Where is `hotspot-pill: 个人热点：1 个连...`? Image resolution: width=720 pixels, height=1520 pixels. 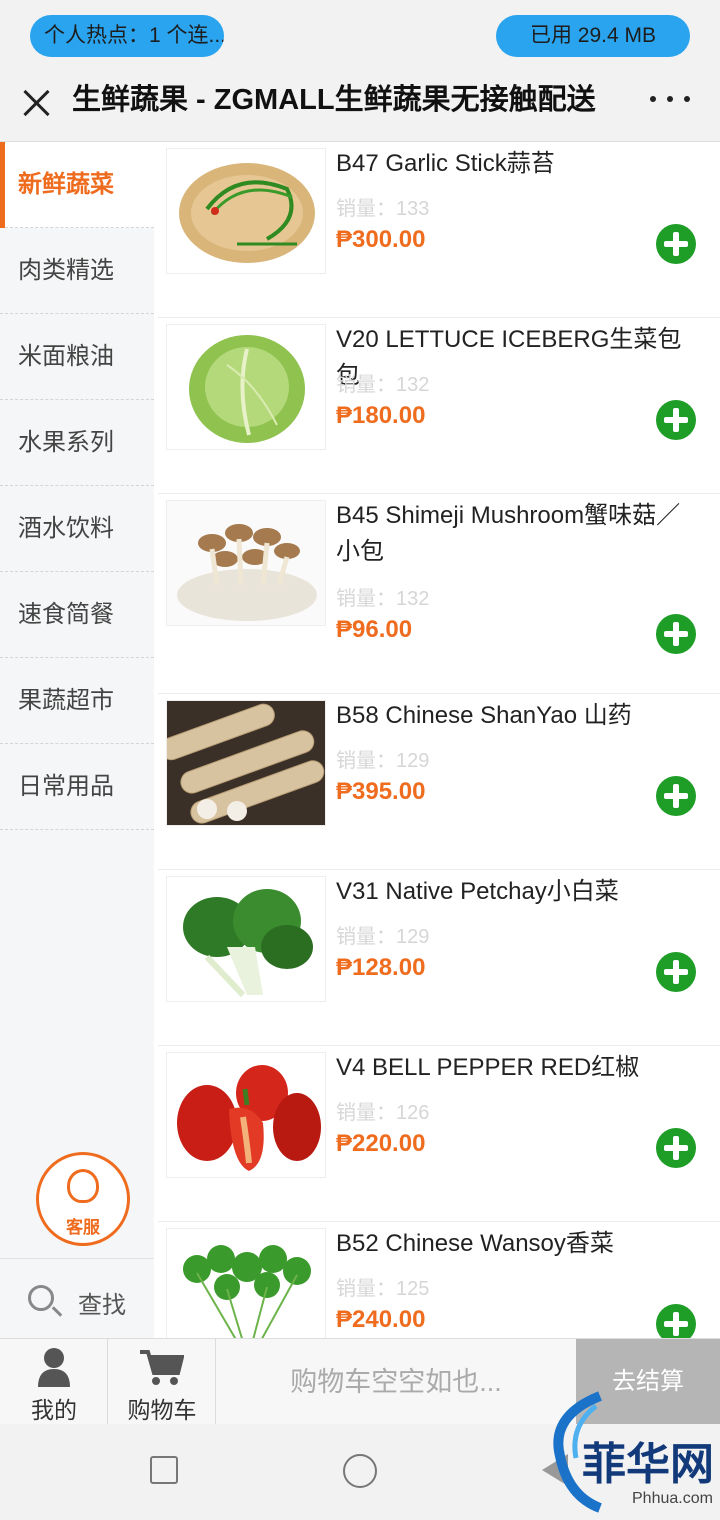 hotspot-pill: 个人热点：1 个连... is located at coordinates (127, 36).